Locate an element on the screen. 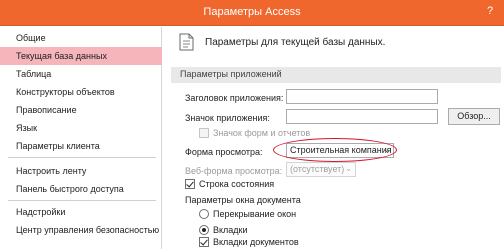  document-settings-icon is located at coordinates (186, 42).